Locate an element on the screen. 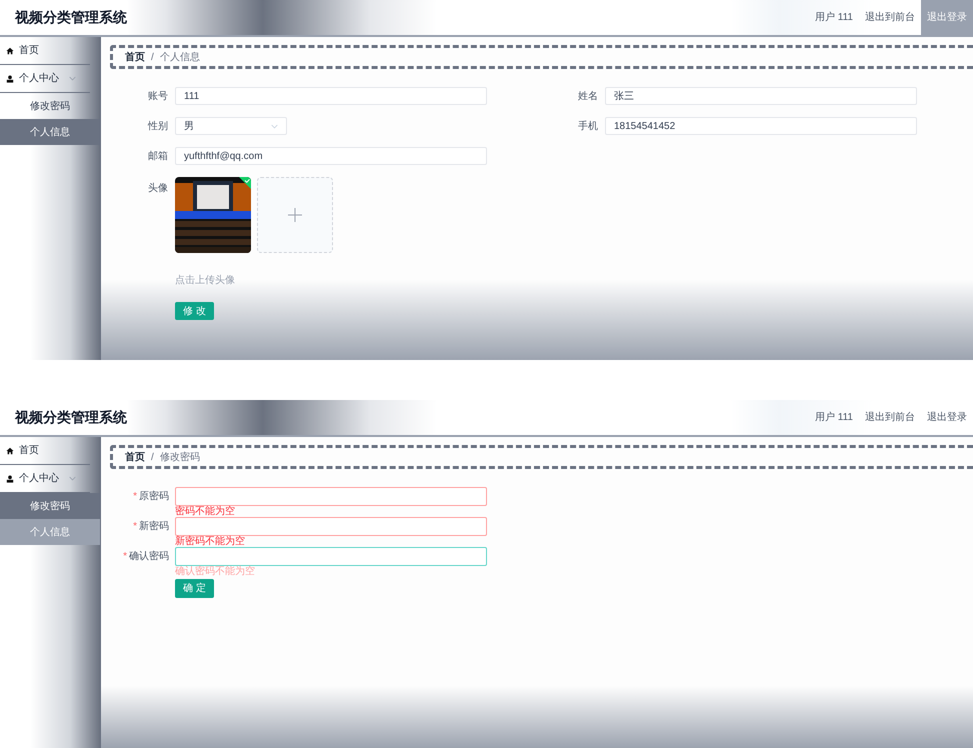 The height and width of the screenshot is (748, 973). submenu-item: 个人信息 is located at coordinates (50, 132).